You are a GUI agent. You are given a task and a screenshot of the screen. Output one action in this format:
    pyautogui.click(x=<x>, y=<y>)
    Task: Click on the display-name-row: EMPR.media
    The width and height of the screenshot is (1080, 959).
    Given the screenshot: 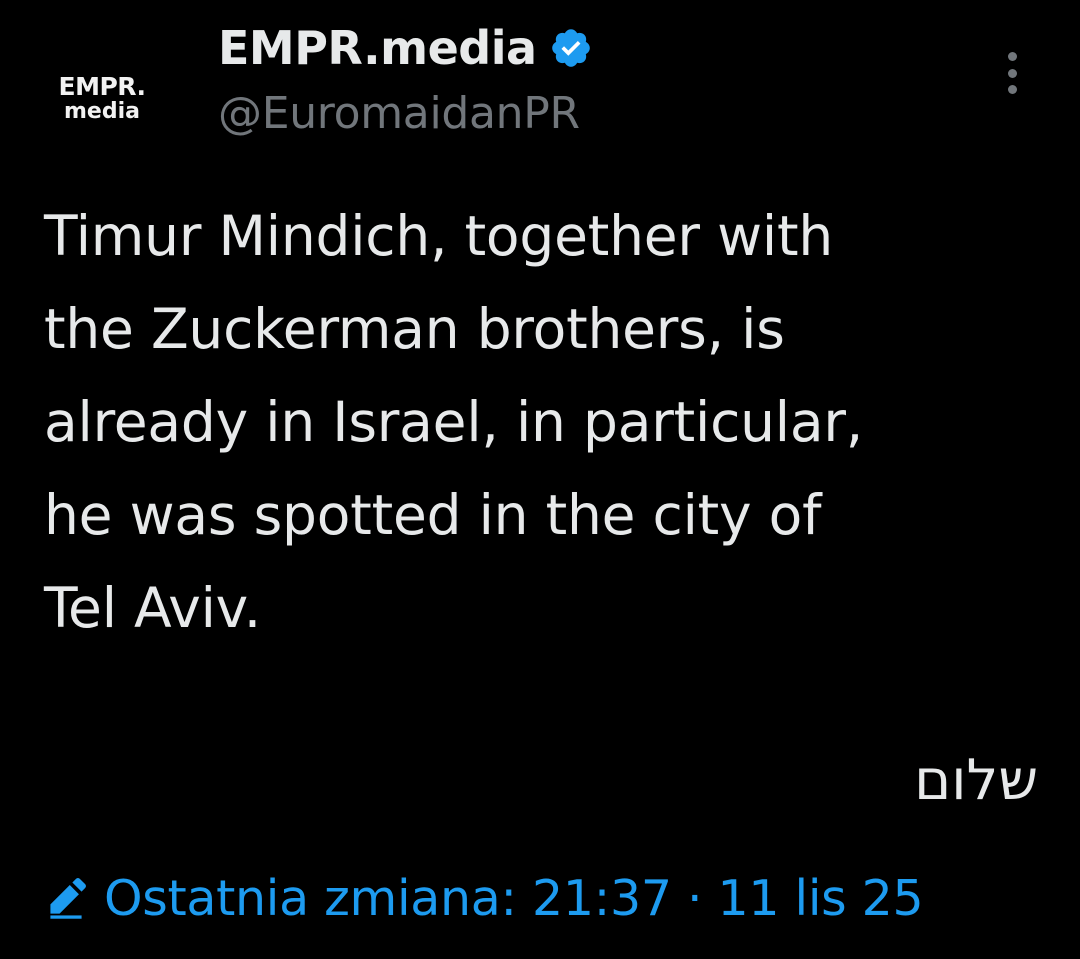 What is the action you would take?
    pyautogui.click(x=405, y=48)
    